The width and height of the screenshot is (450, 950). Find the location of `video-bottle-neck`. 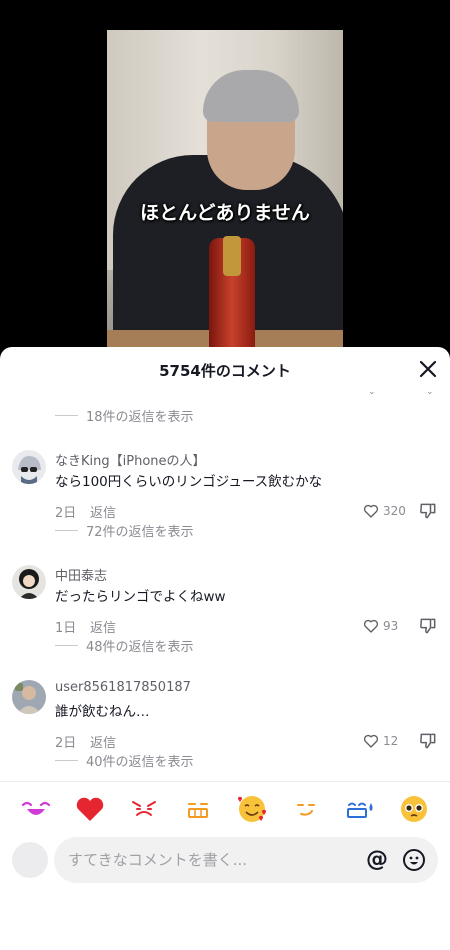

video-bottle-neck is located at coordinates (232, 256).